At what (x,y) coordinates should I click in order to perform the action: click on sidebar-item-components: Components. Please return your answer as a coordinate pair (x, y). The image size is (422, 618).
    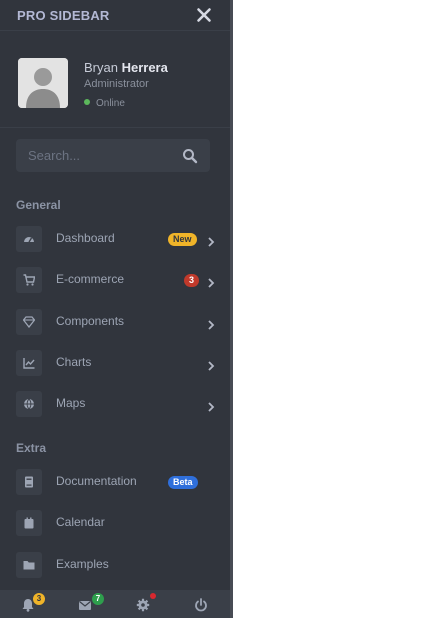
    Looking at the image, I should click on (115, 322).